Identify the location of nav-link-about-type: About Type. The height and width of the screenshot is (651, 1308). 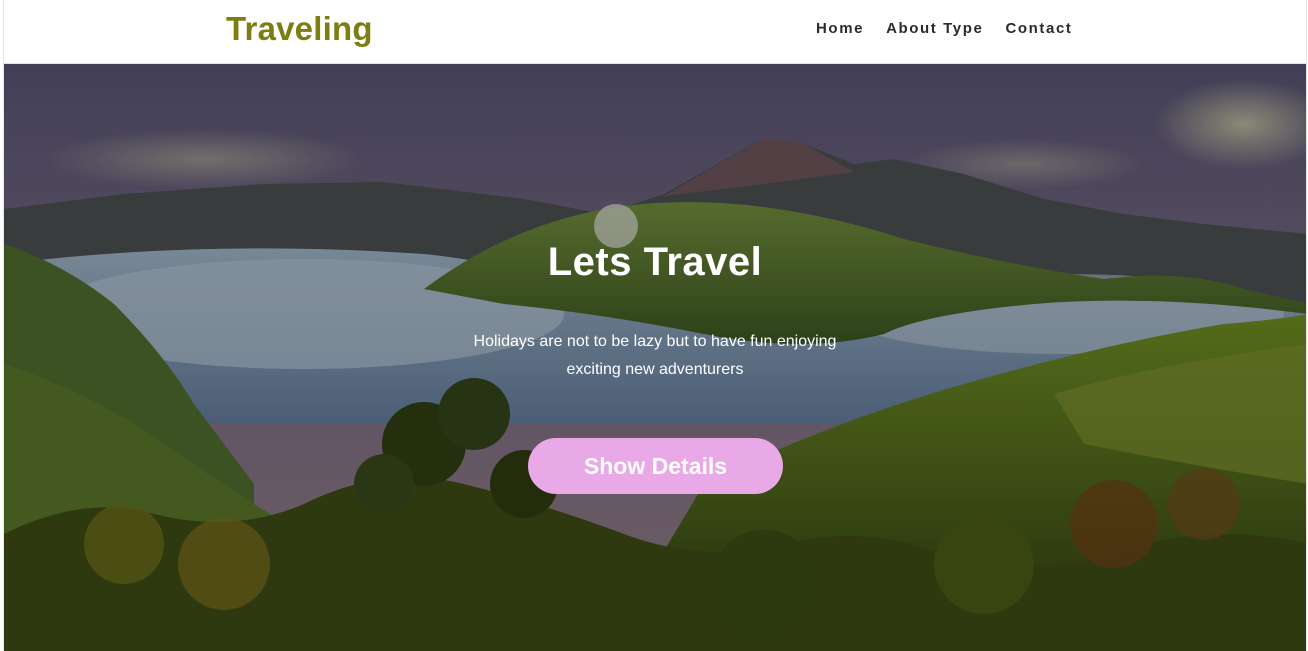
(934, 28).